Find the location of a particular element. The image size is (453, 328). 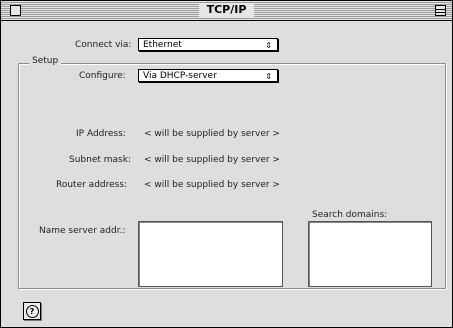

name-server-label: Name server addr.: is located at coordinates (82, 231).